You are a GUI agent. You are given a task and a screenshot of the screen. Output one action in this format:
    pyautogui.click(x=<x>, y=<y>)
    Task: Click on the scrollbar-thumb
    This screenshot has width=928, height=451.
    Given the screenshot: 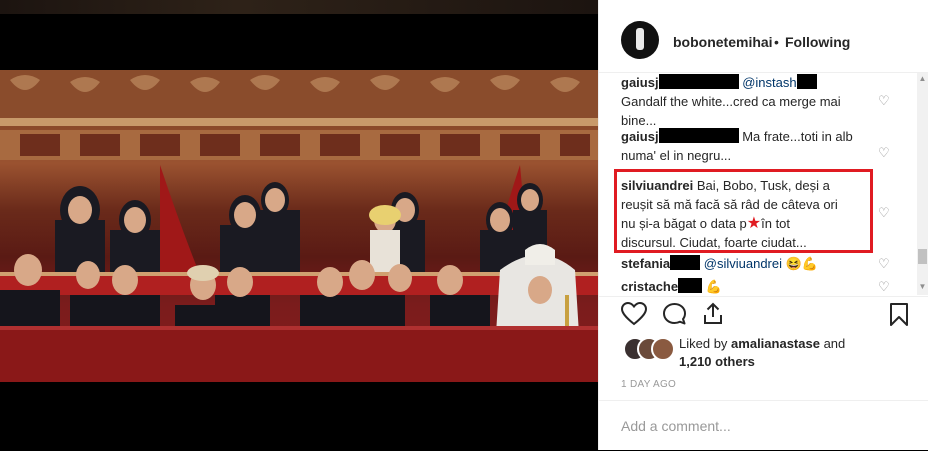 What is the action you would take?
    pyautogui.click(x=922, y=256)
    